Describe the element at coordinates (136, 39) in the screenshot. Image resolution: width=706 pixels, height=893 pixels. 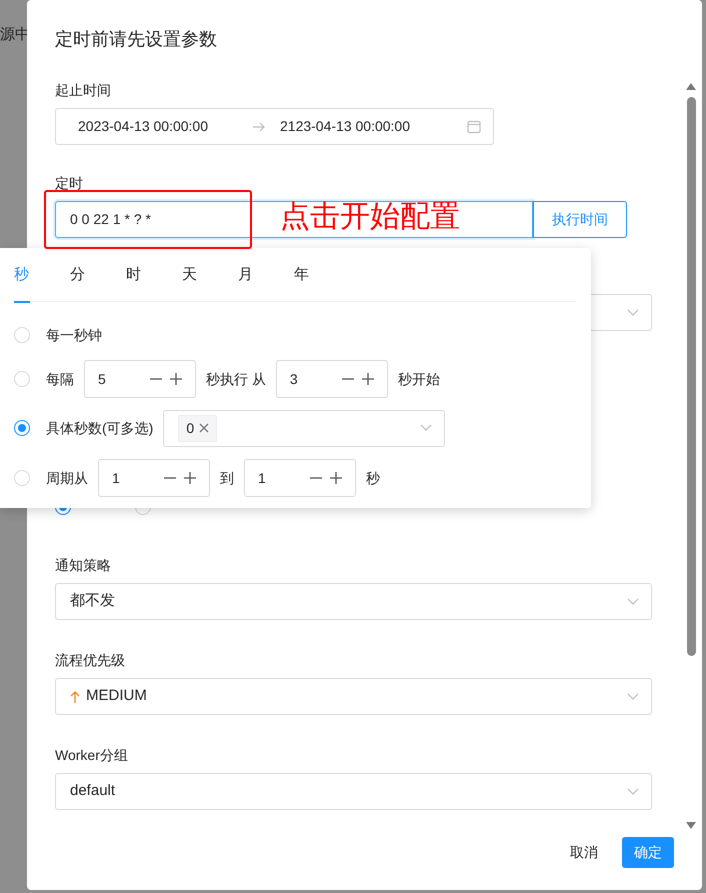
I see `dialog-title: 定时前请先设置参数` at that location.